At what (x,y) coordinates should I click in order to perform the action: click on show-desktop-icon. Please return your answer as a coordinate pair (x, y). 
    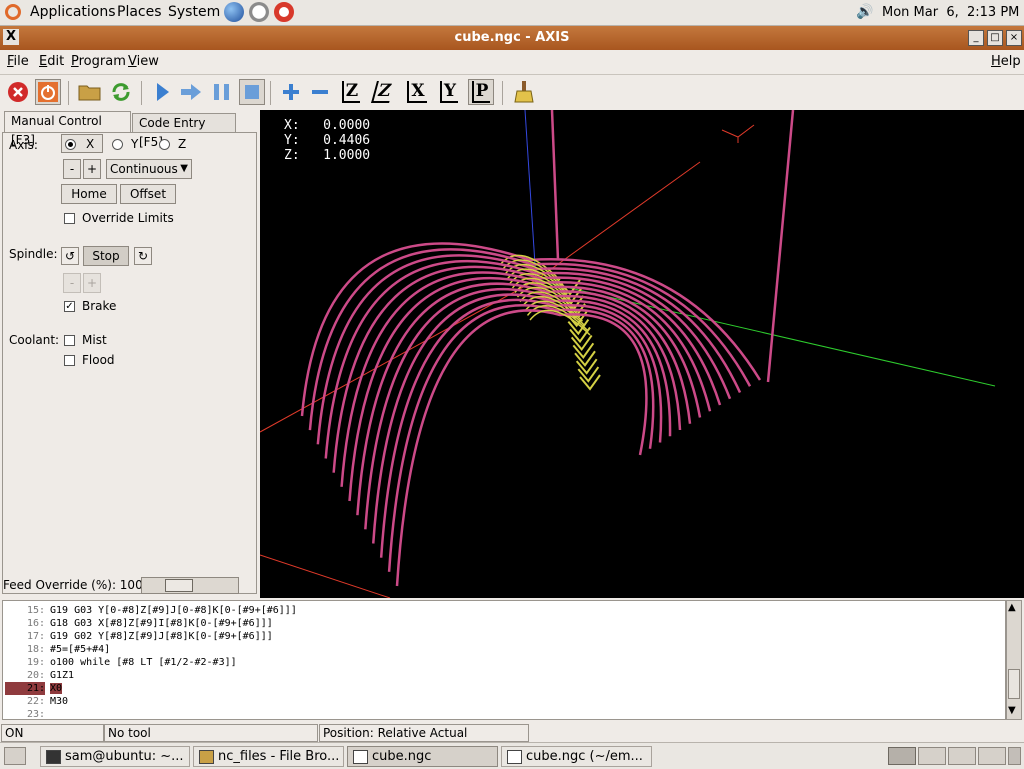
    Looking at the image, I should click on (15, 756).